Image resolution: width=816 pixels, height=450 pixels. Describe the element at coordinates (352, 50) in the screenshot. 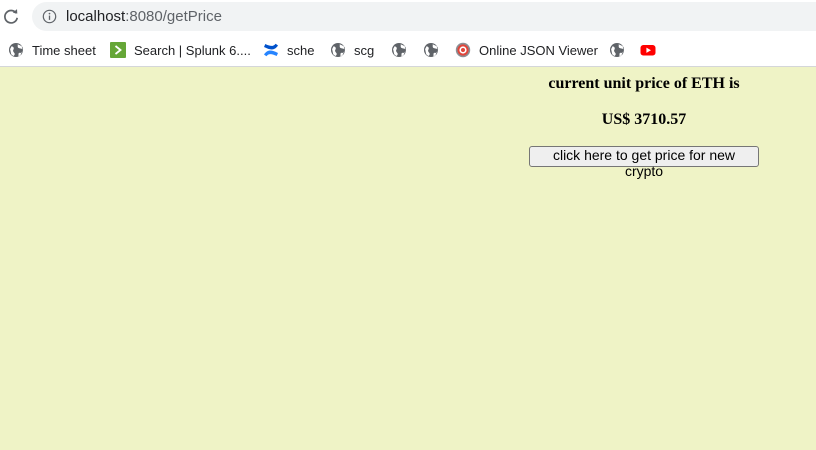

I see `bookmark-scg: scg` at that location.